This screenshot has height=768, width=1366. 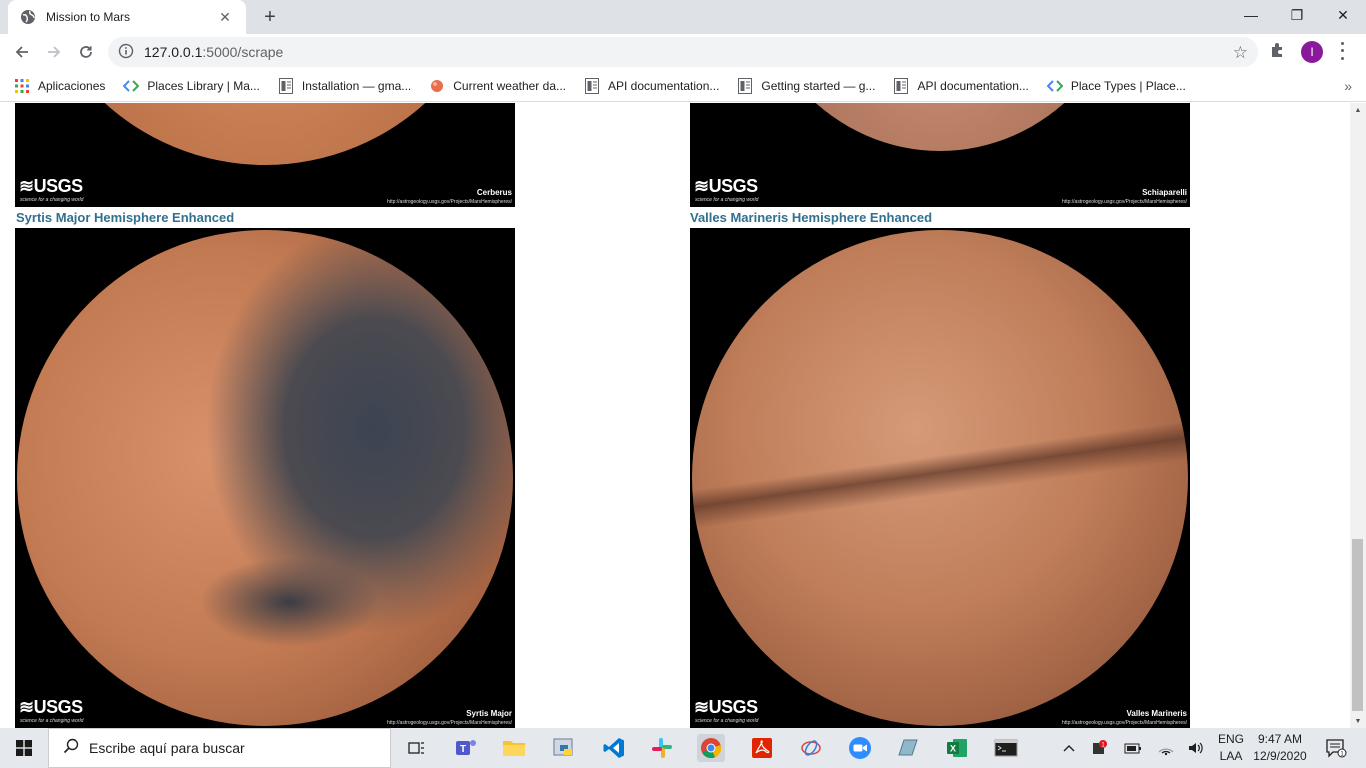 I want to click on address-bar: 127.0.0.1:5000/scrape ☆, so click(x=683, y=52).